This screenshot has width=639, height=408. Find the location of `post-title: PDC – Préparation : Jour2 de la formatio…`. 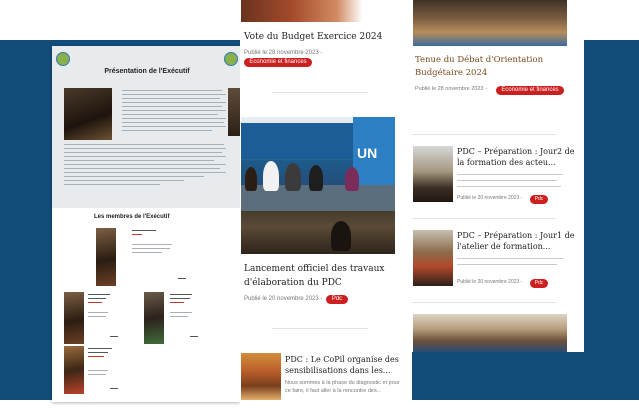

post-title: PDC – Préparation : Jour2 de la formatio… is located at coordinates (517, 157).